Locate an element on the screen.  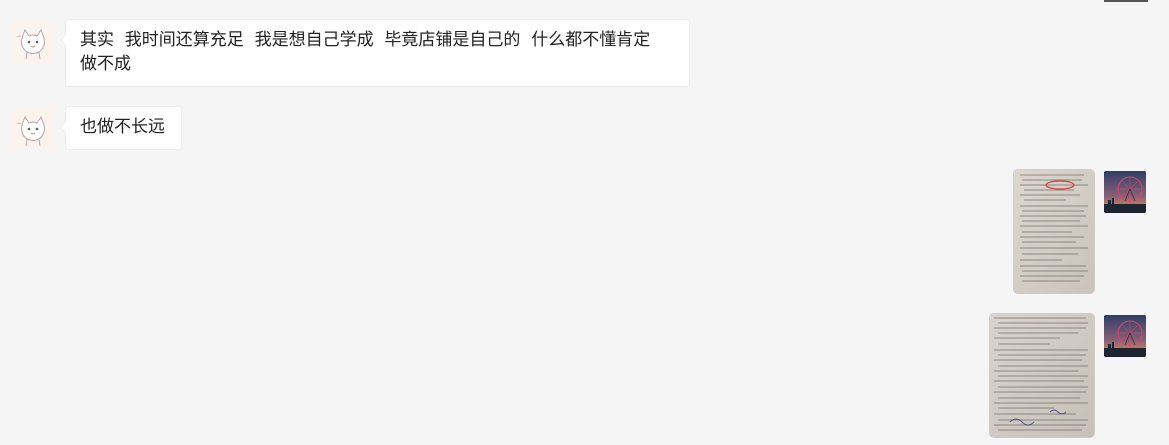
scroll-indicator is located at coordinates (1126, 1).